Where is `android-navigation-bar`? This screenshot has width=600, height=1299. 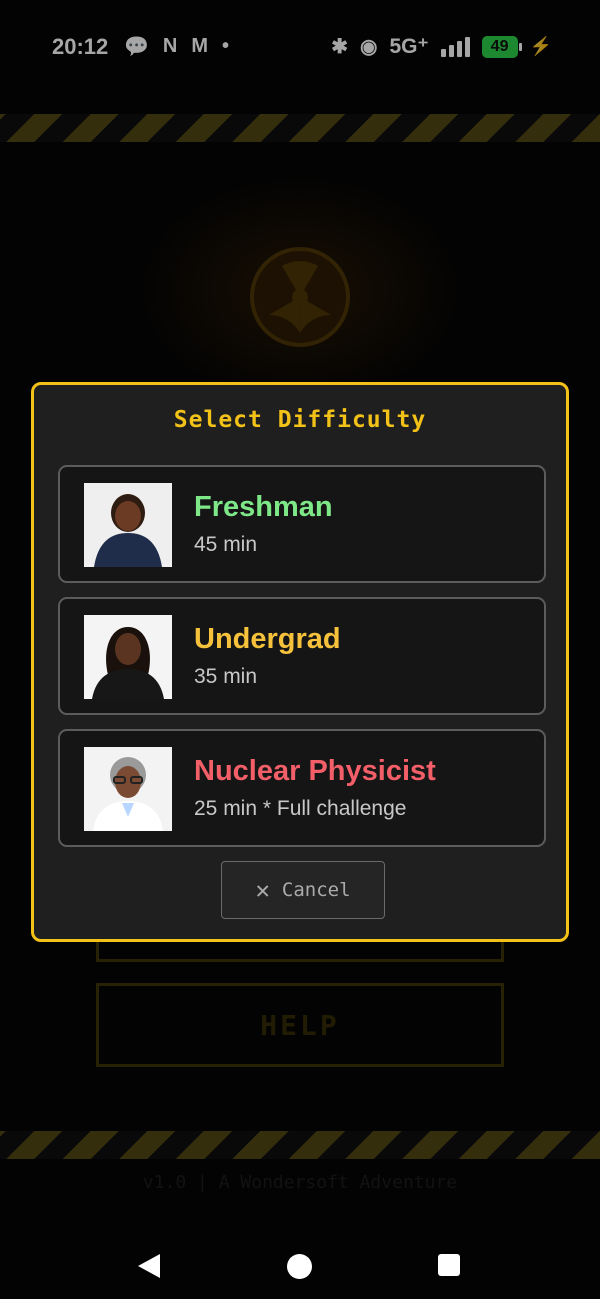 android-navigation-bar is located at coordinates (300, 1261).